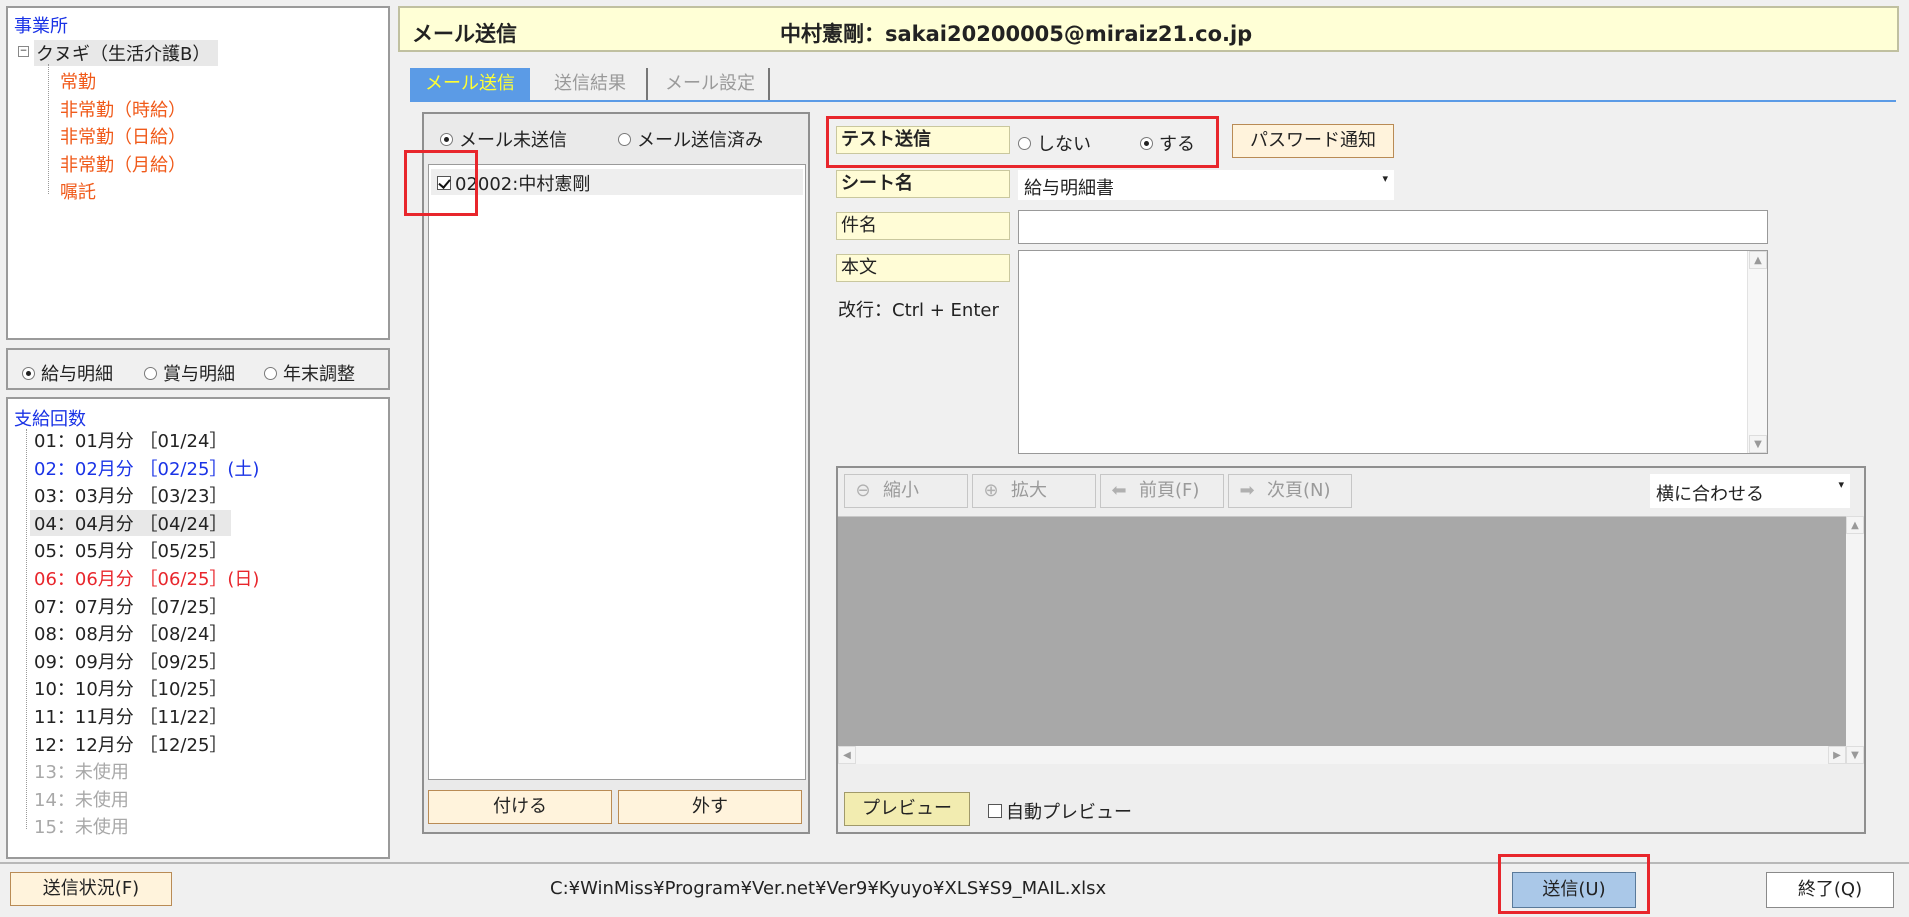 This screenshot has height=917, width=1909. I want to click on password-notify-button: パスワード通知, so click(1313, 141).